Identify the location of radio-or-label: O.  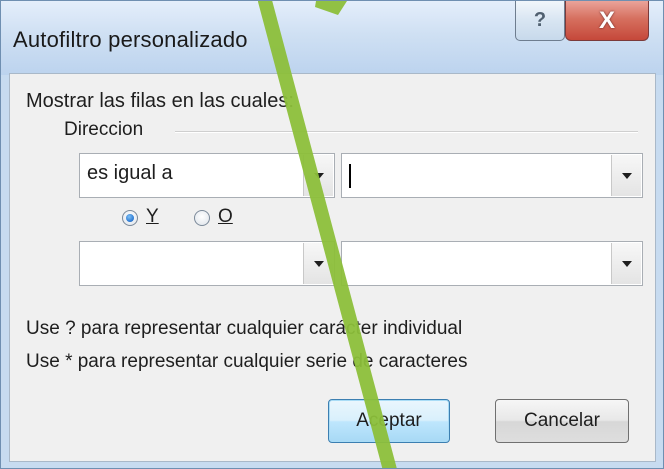
(225, 217).